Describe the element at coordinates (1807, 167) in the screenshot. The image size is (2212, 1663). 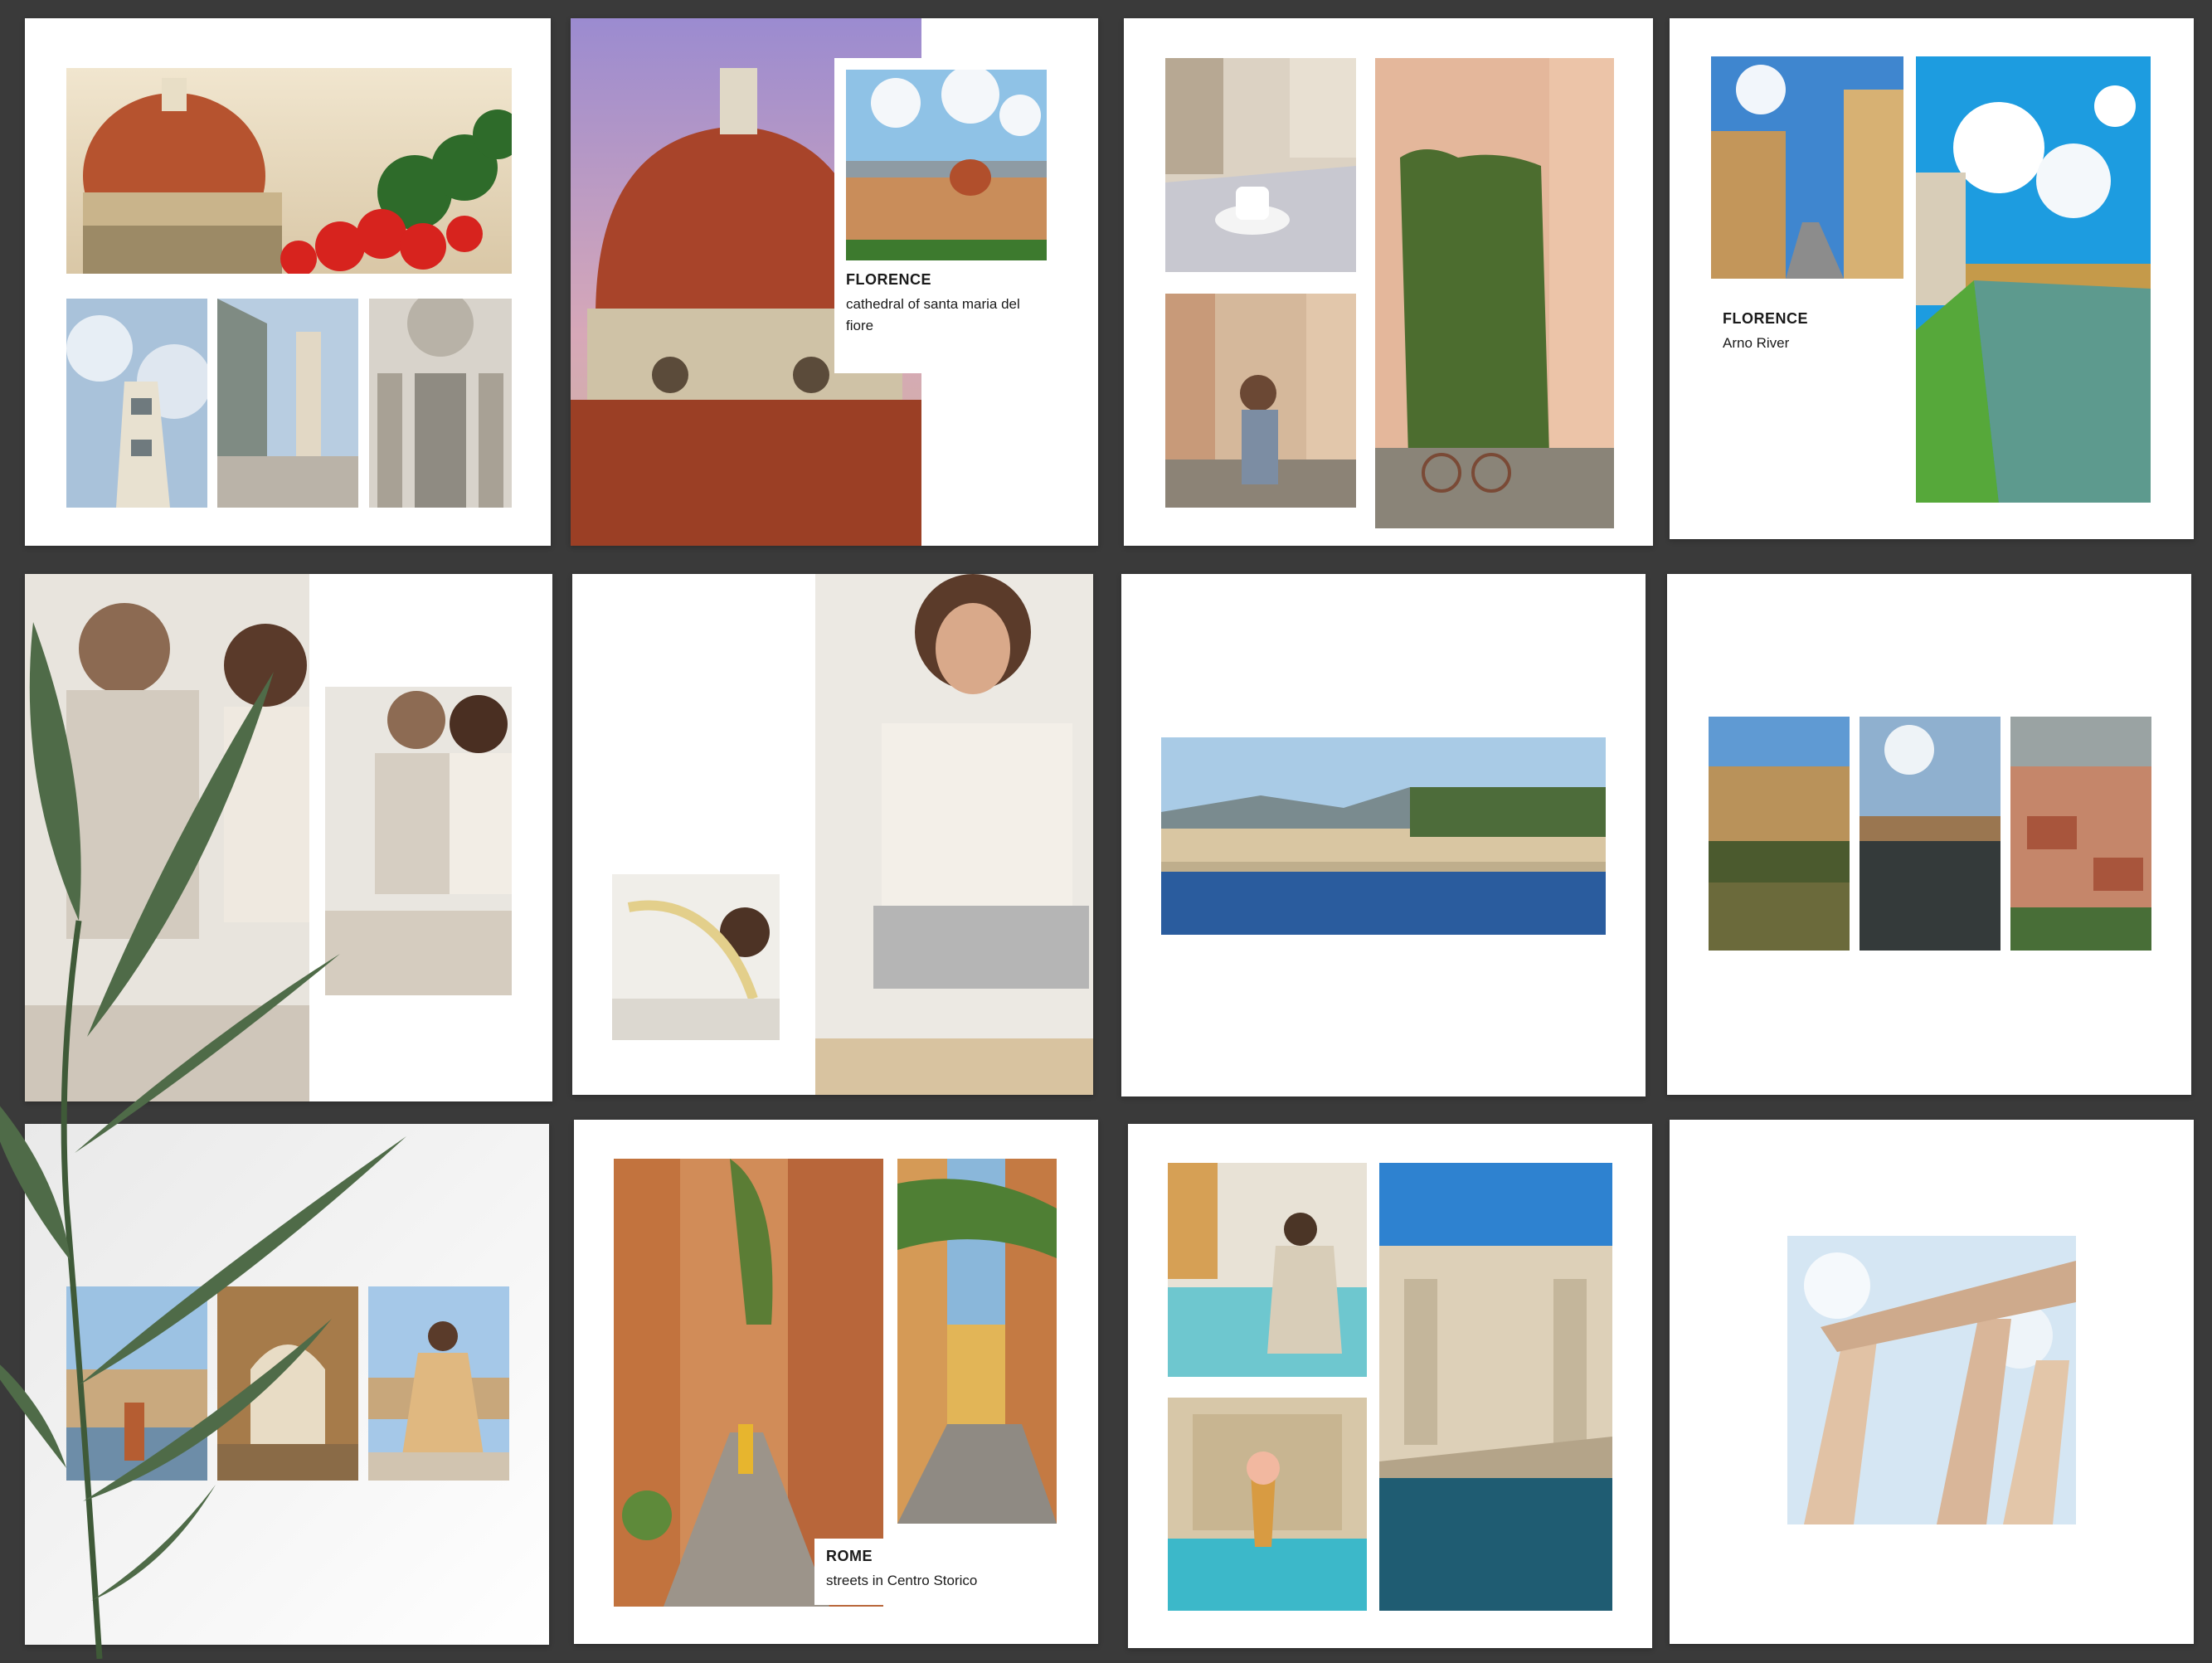
I see `photo-ponte-vecchio-street` at that location.